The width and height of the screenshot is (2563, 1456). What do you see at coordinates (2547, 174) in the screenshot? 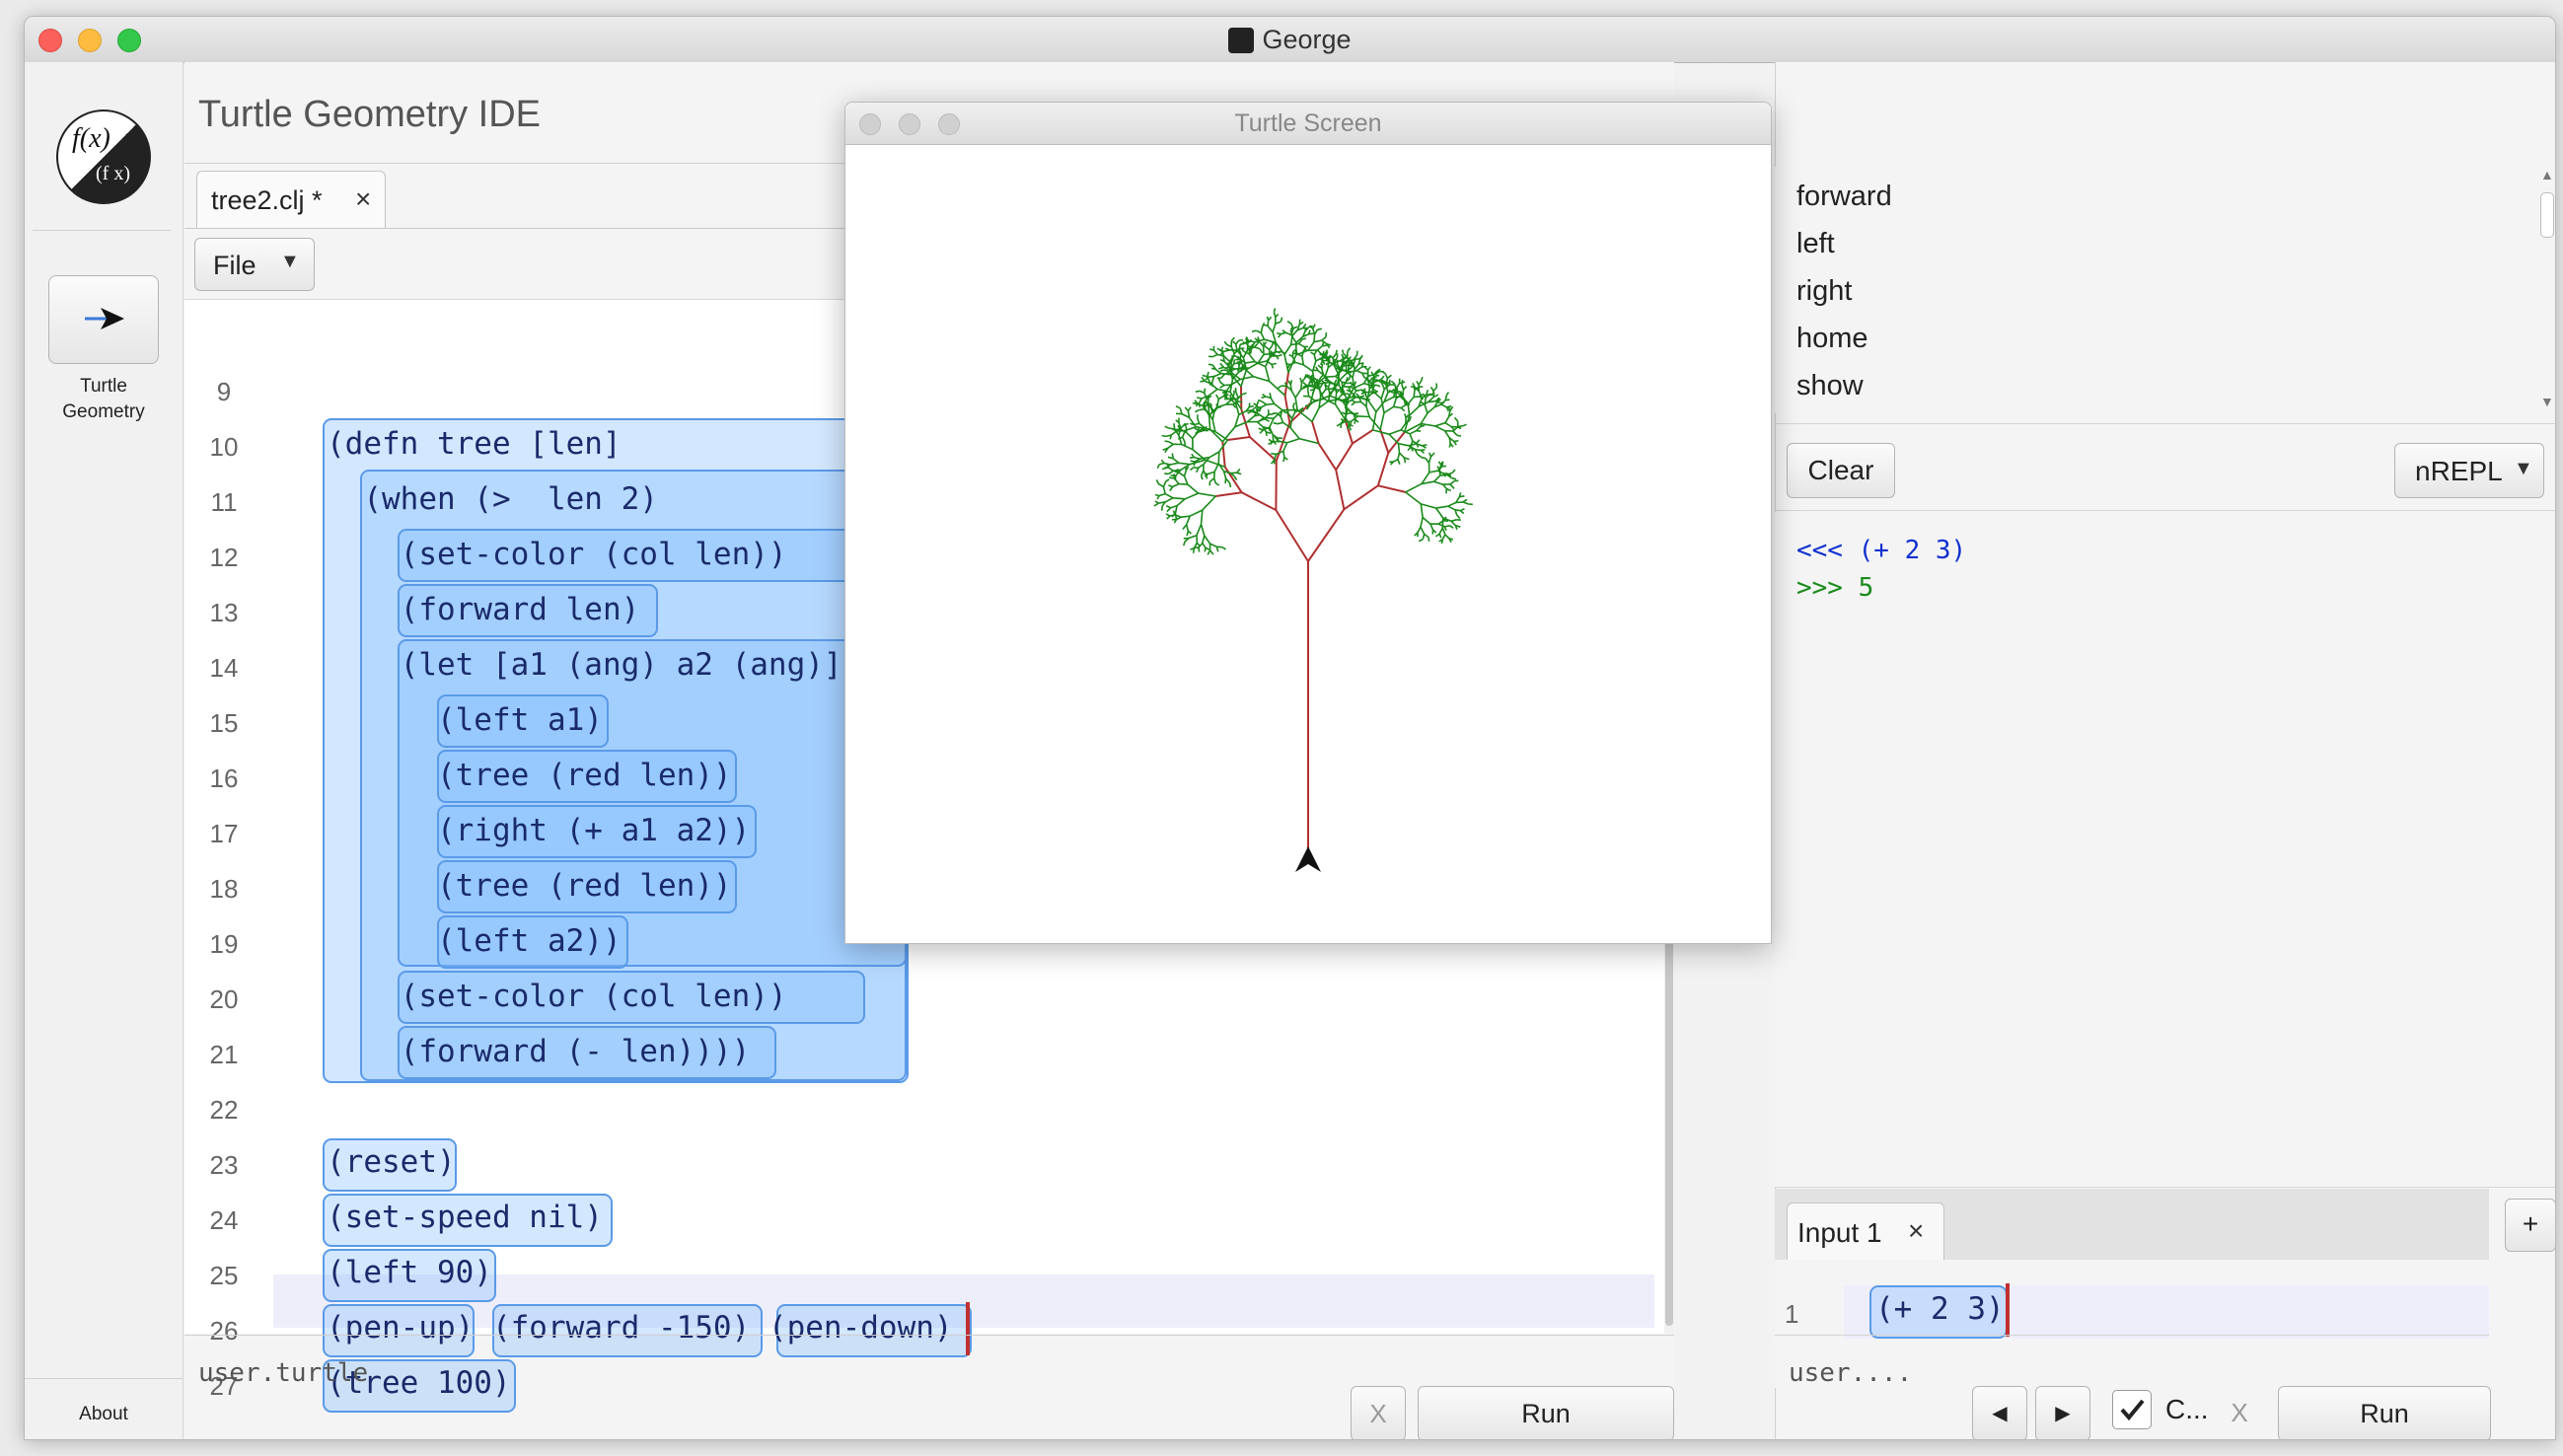
I see `scroll-up-icon: ▲` at bounding box center [2547, 174].